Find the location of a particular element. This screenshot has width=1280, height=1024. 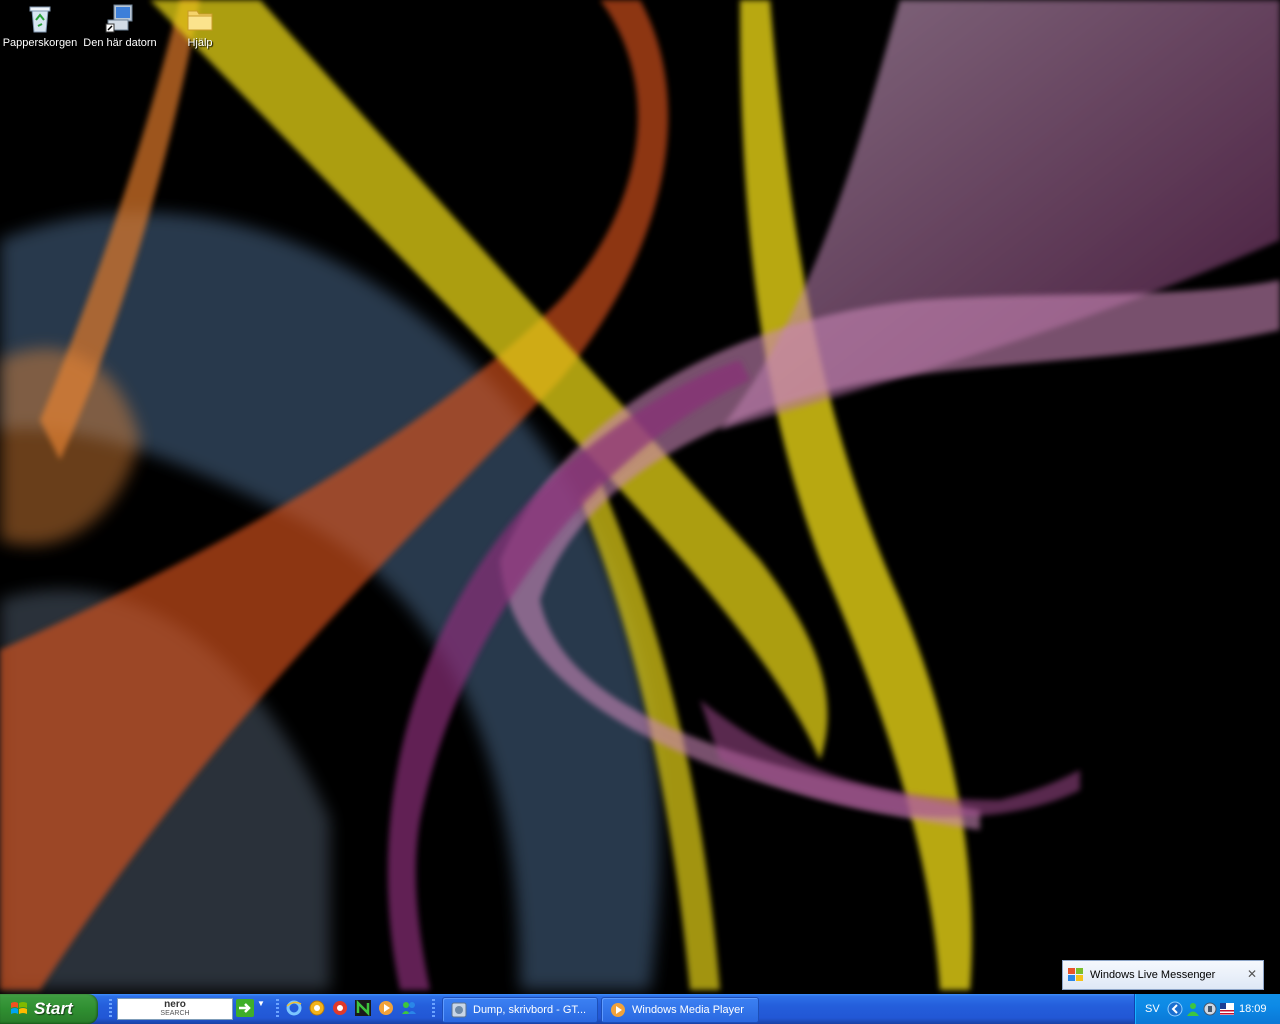

clock: 18:09 is located at coordinates (1253, 1009).